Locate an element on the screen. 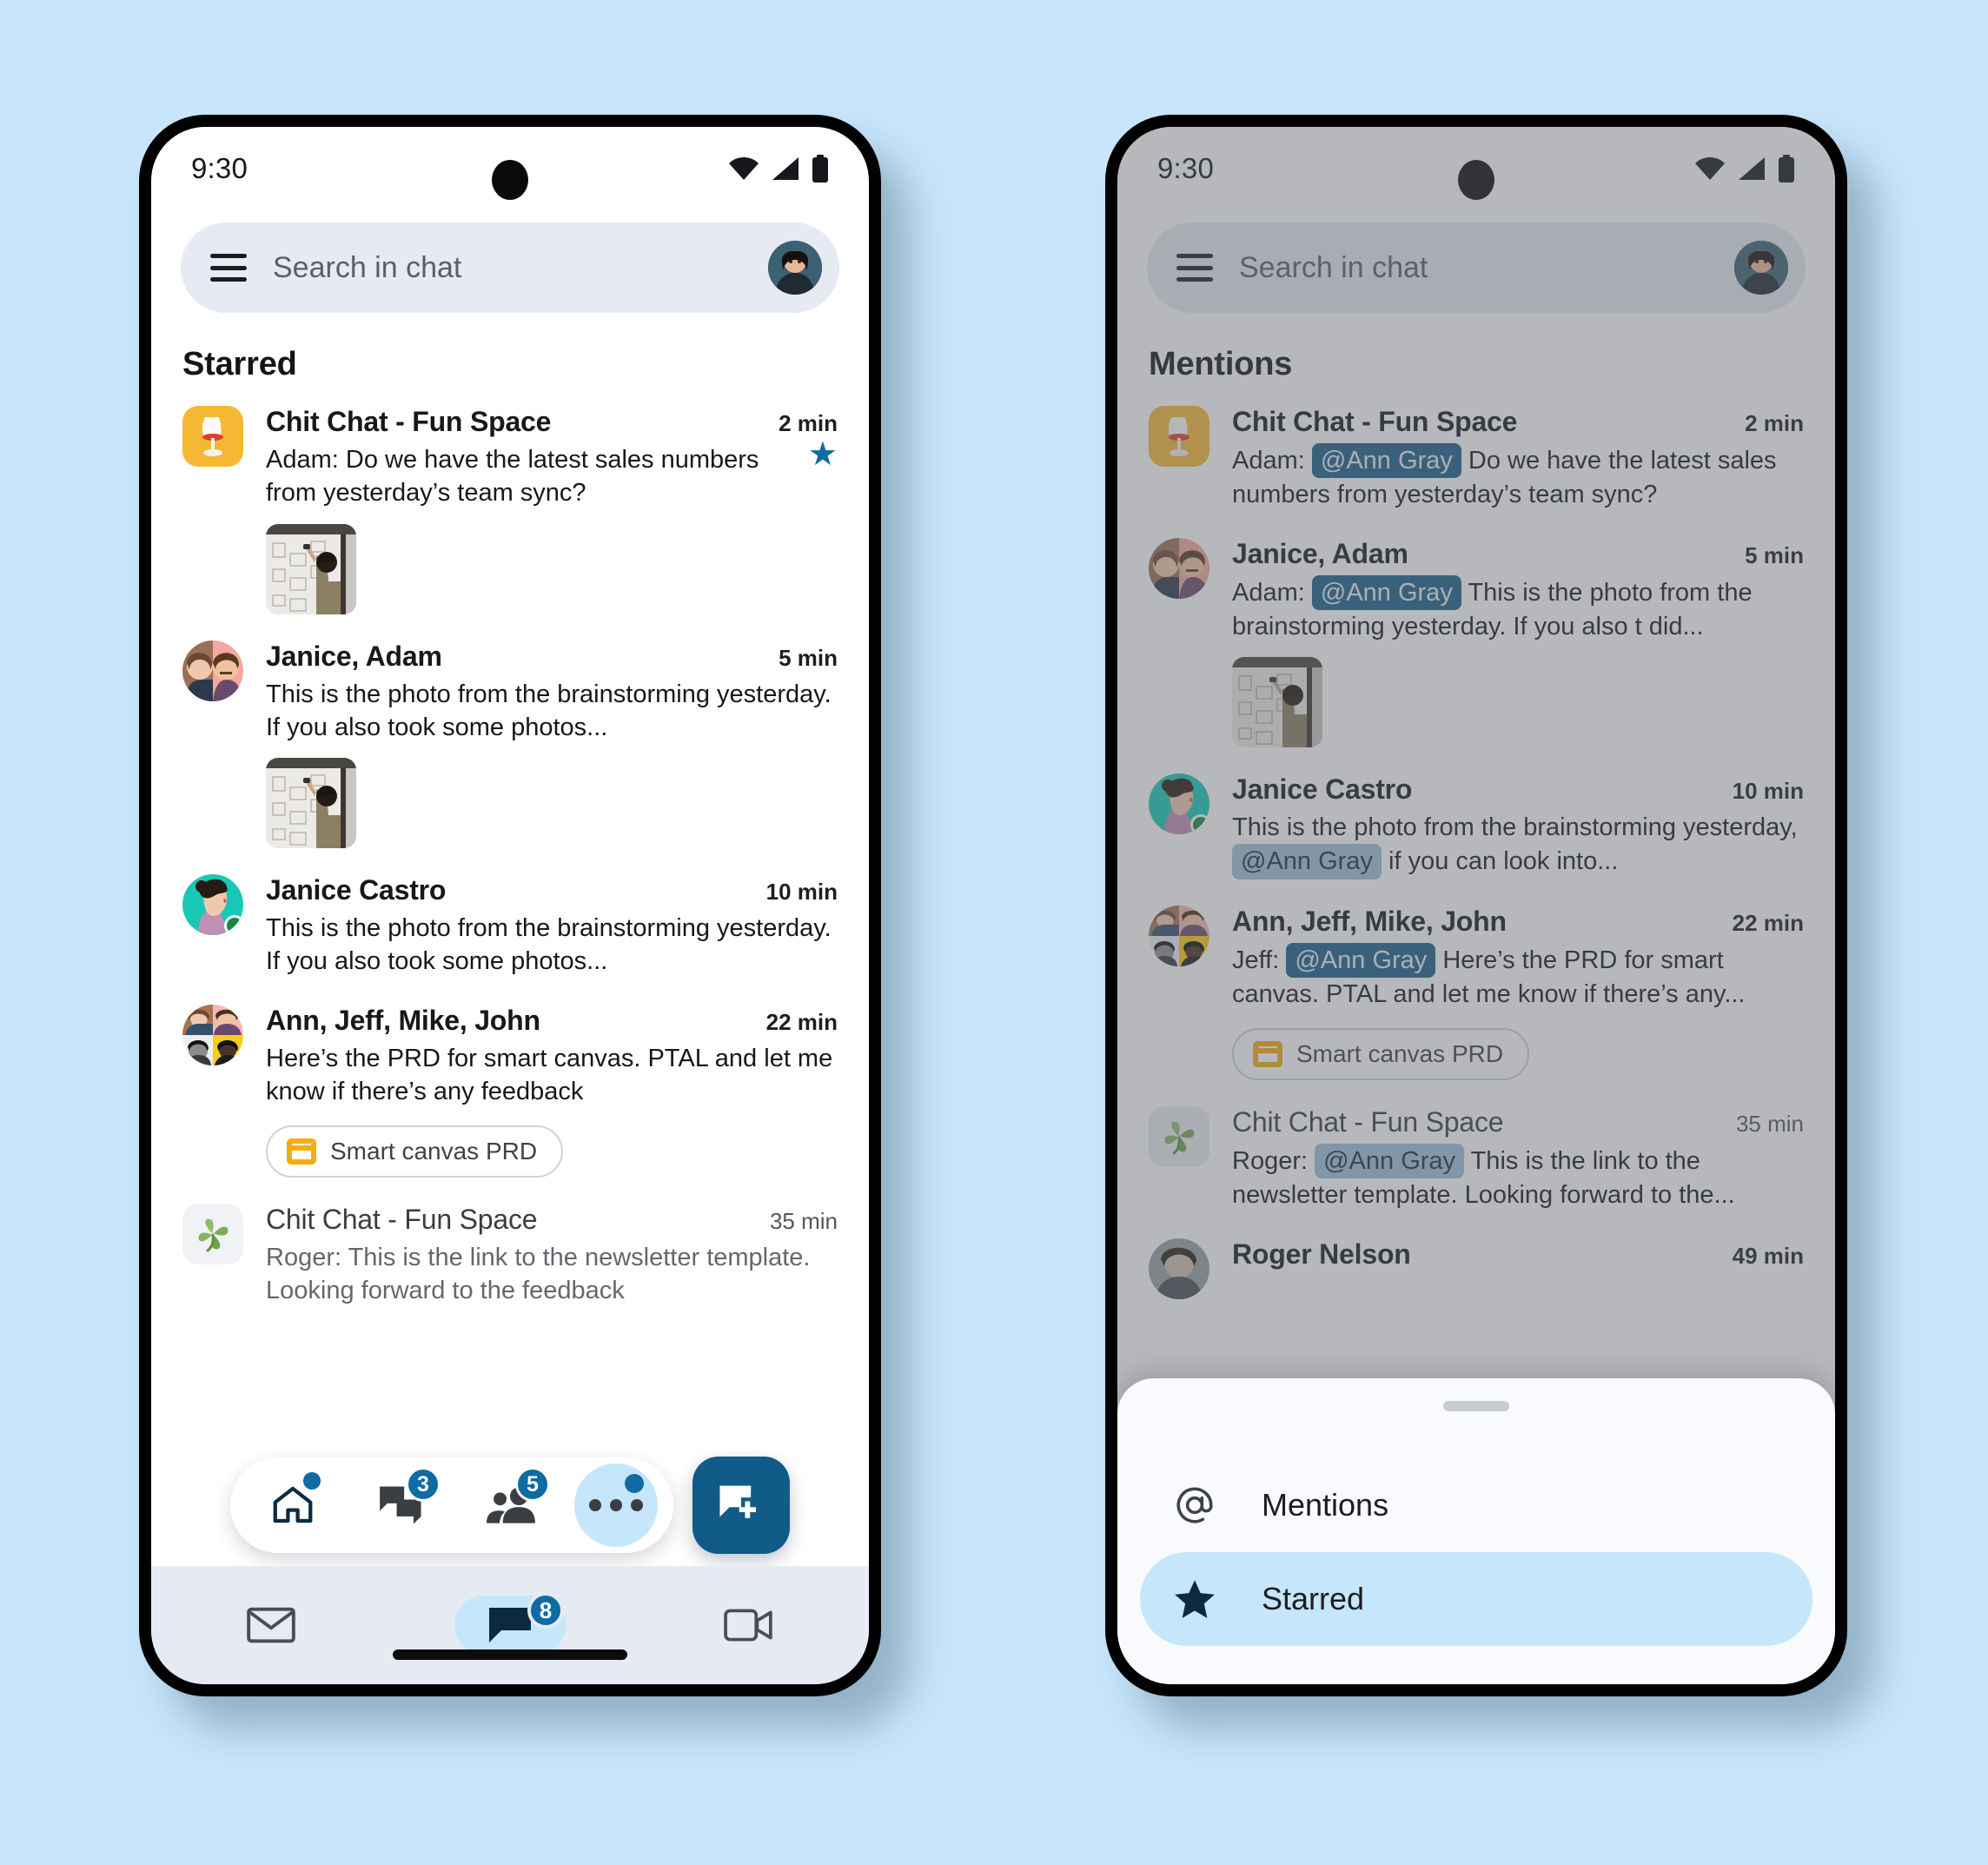 This screenshot has width=1988, height=1865. floating-nav-pill: 3 5 is located at coordinates (451, 1505).